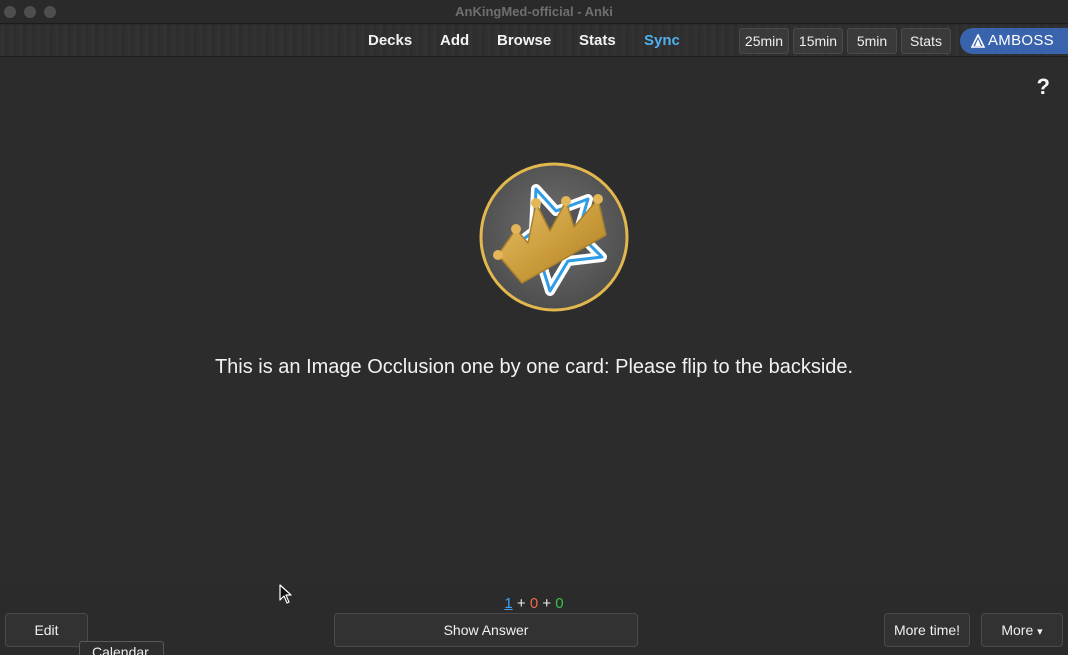  I want to click on new-count: 1, so click(508, 603).